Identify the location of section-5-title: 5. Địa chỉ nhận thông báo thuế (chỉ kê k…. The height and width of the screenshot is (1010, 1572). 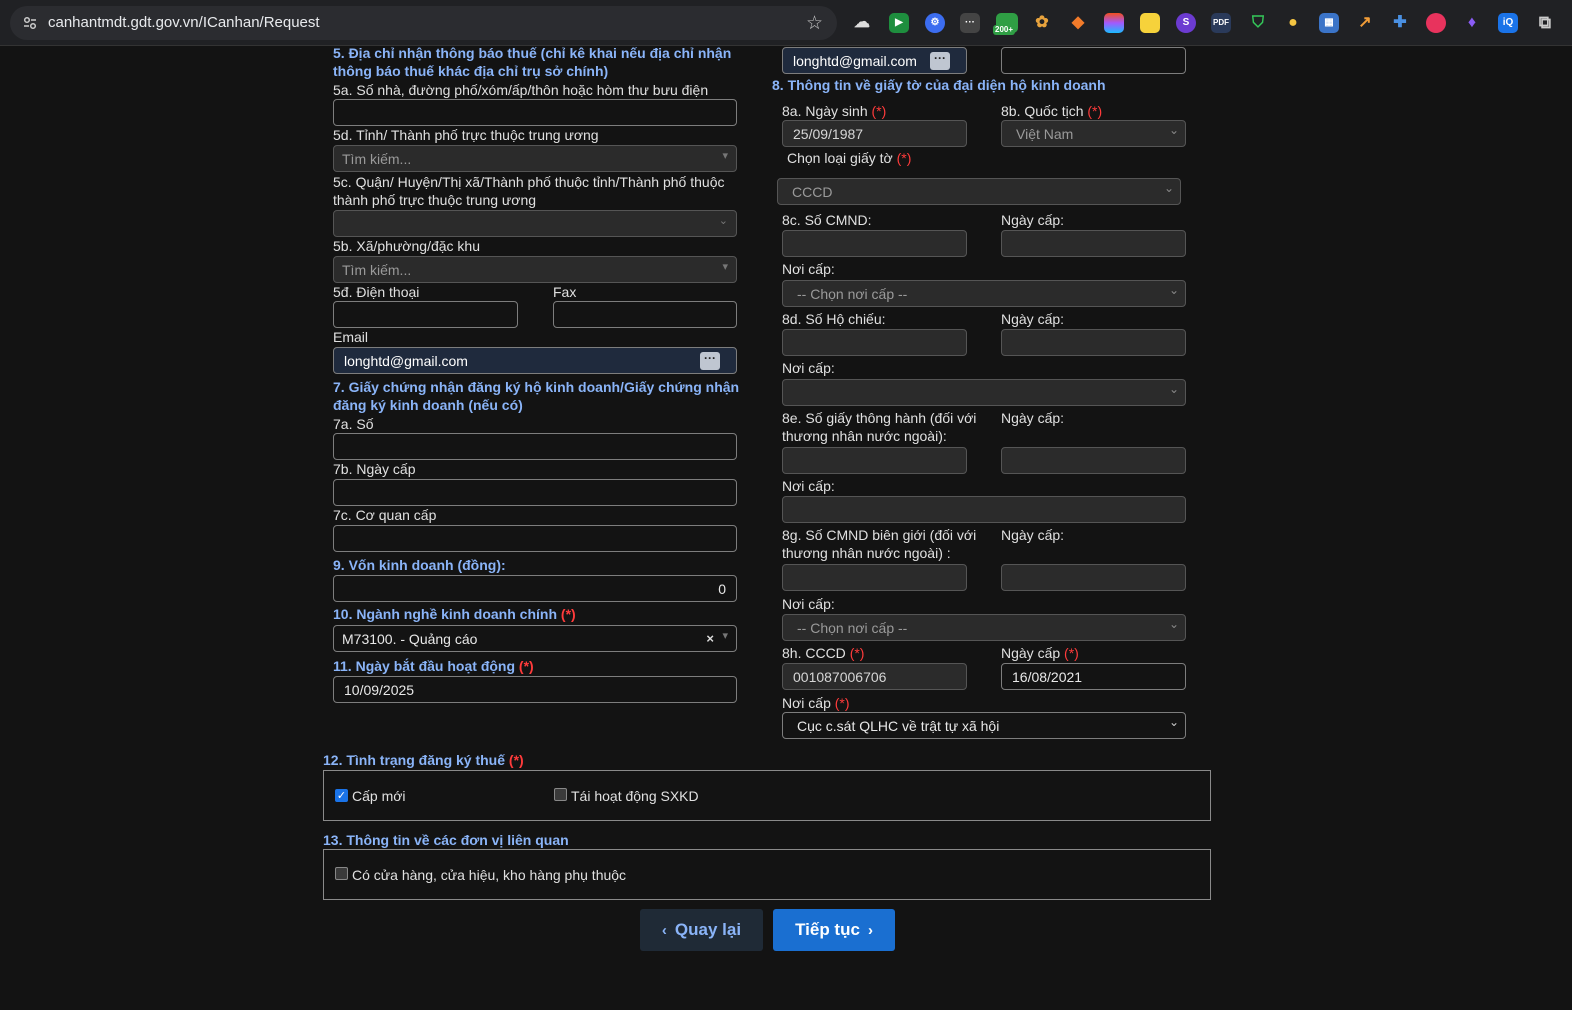
(532, 62).